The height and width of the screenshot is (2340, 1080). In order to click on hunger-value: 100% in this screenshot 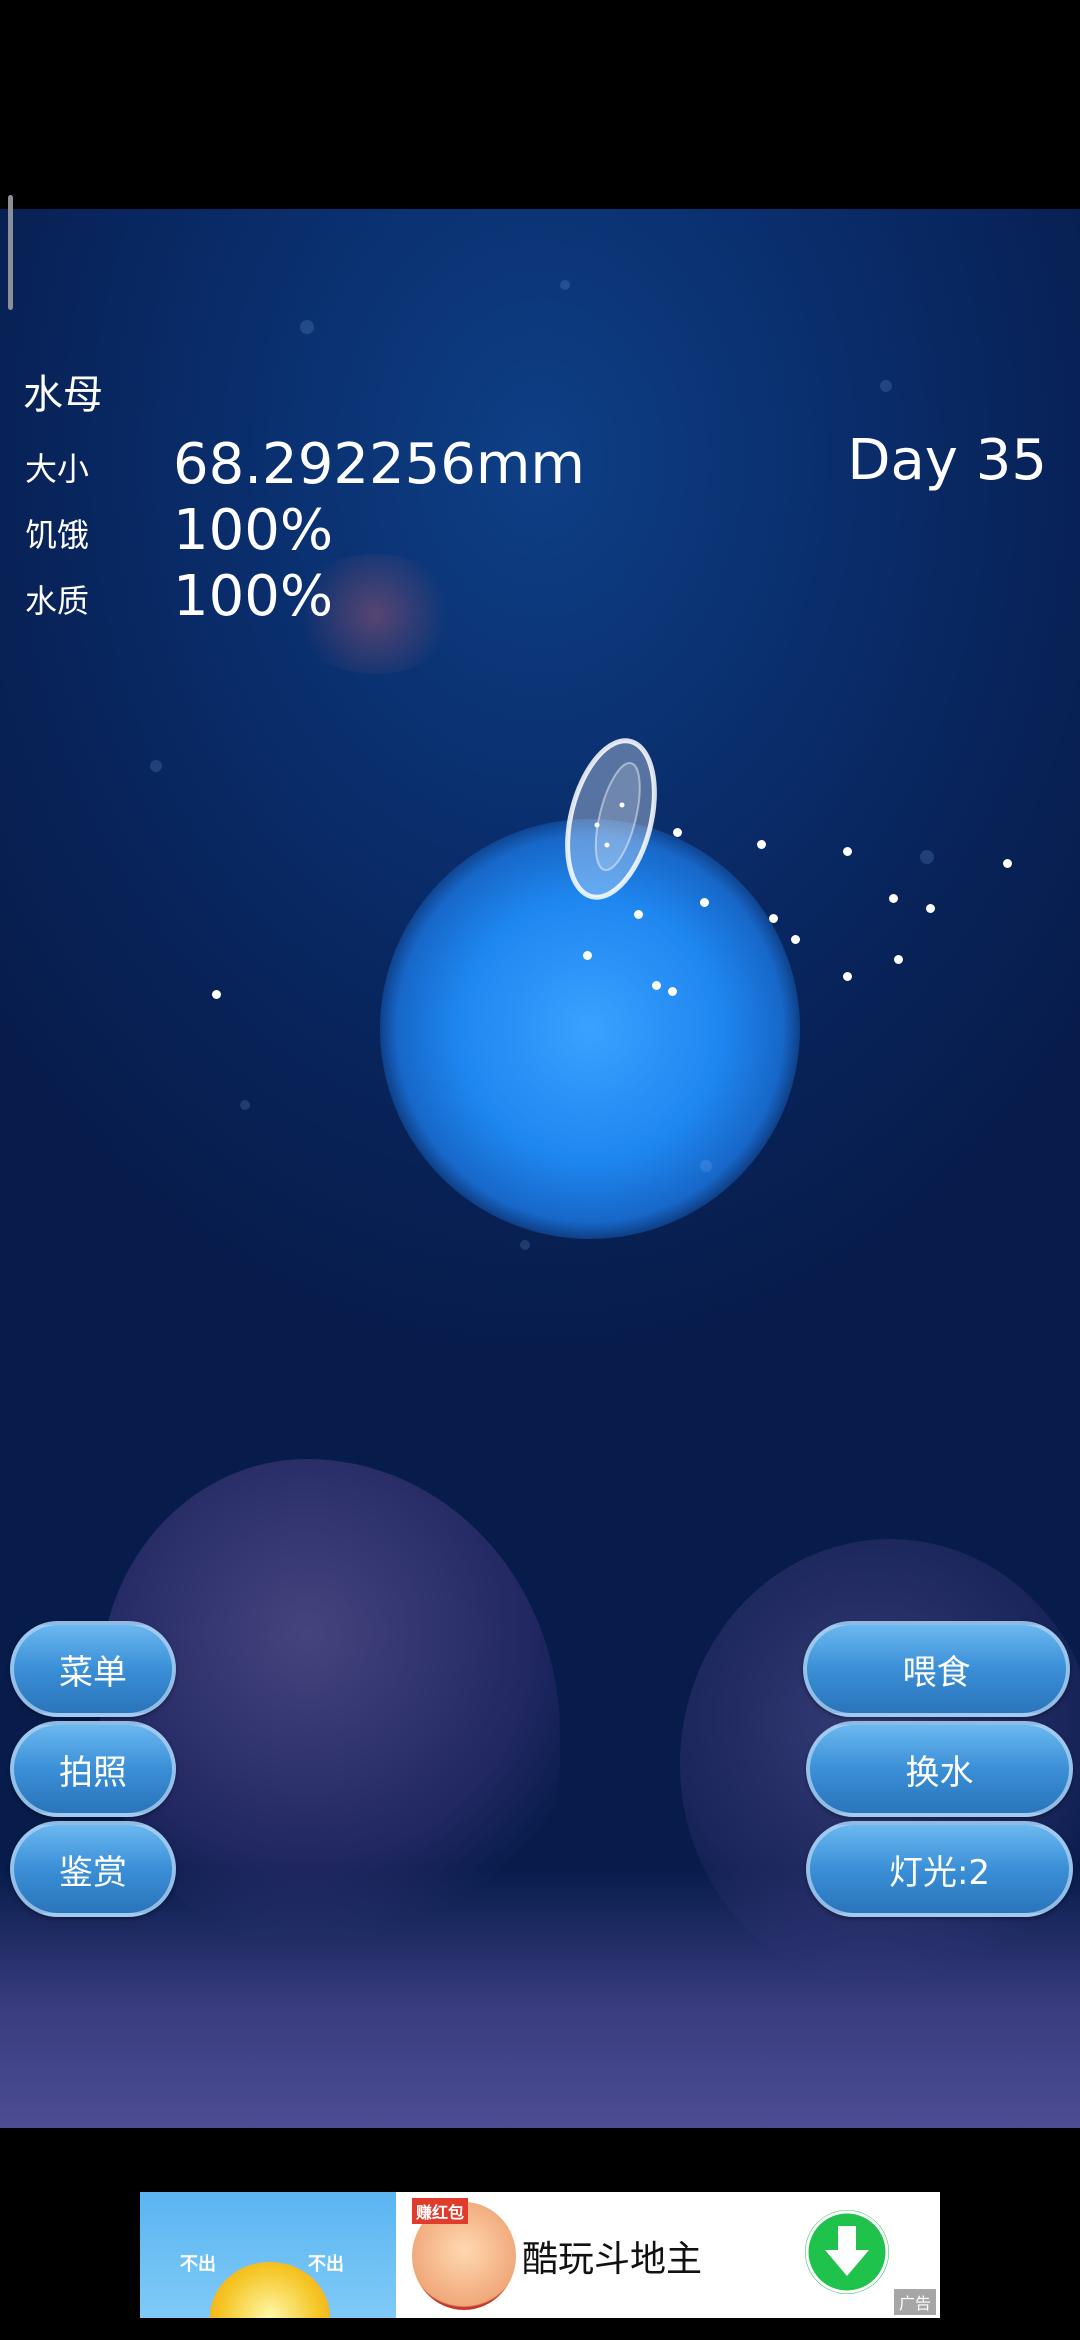, I will do `click(253, 530)`.